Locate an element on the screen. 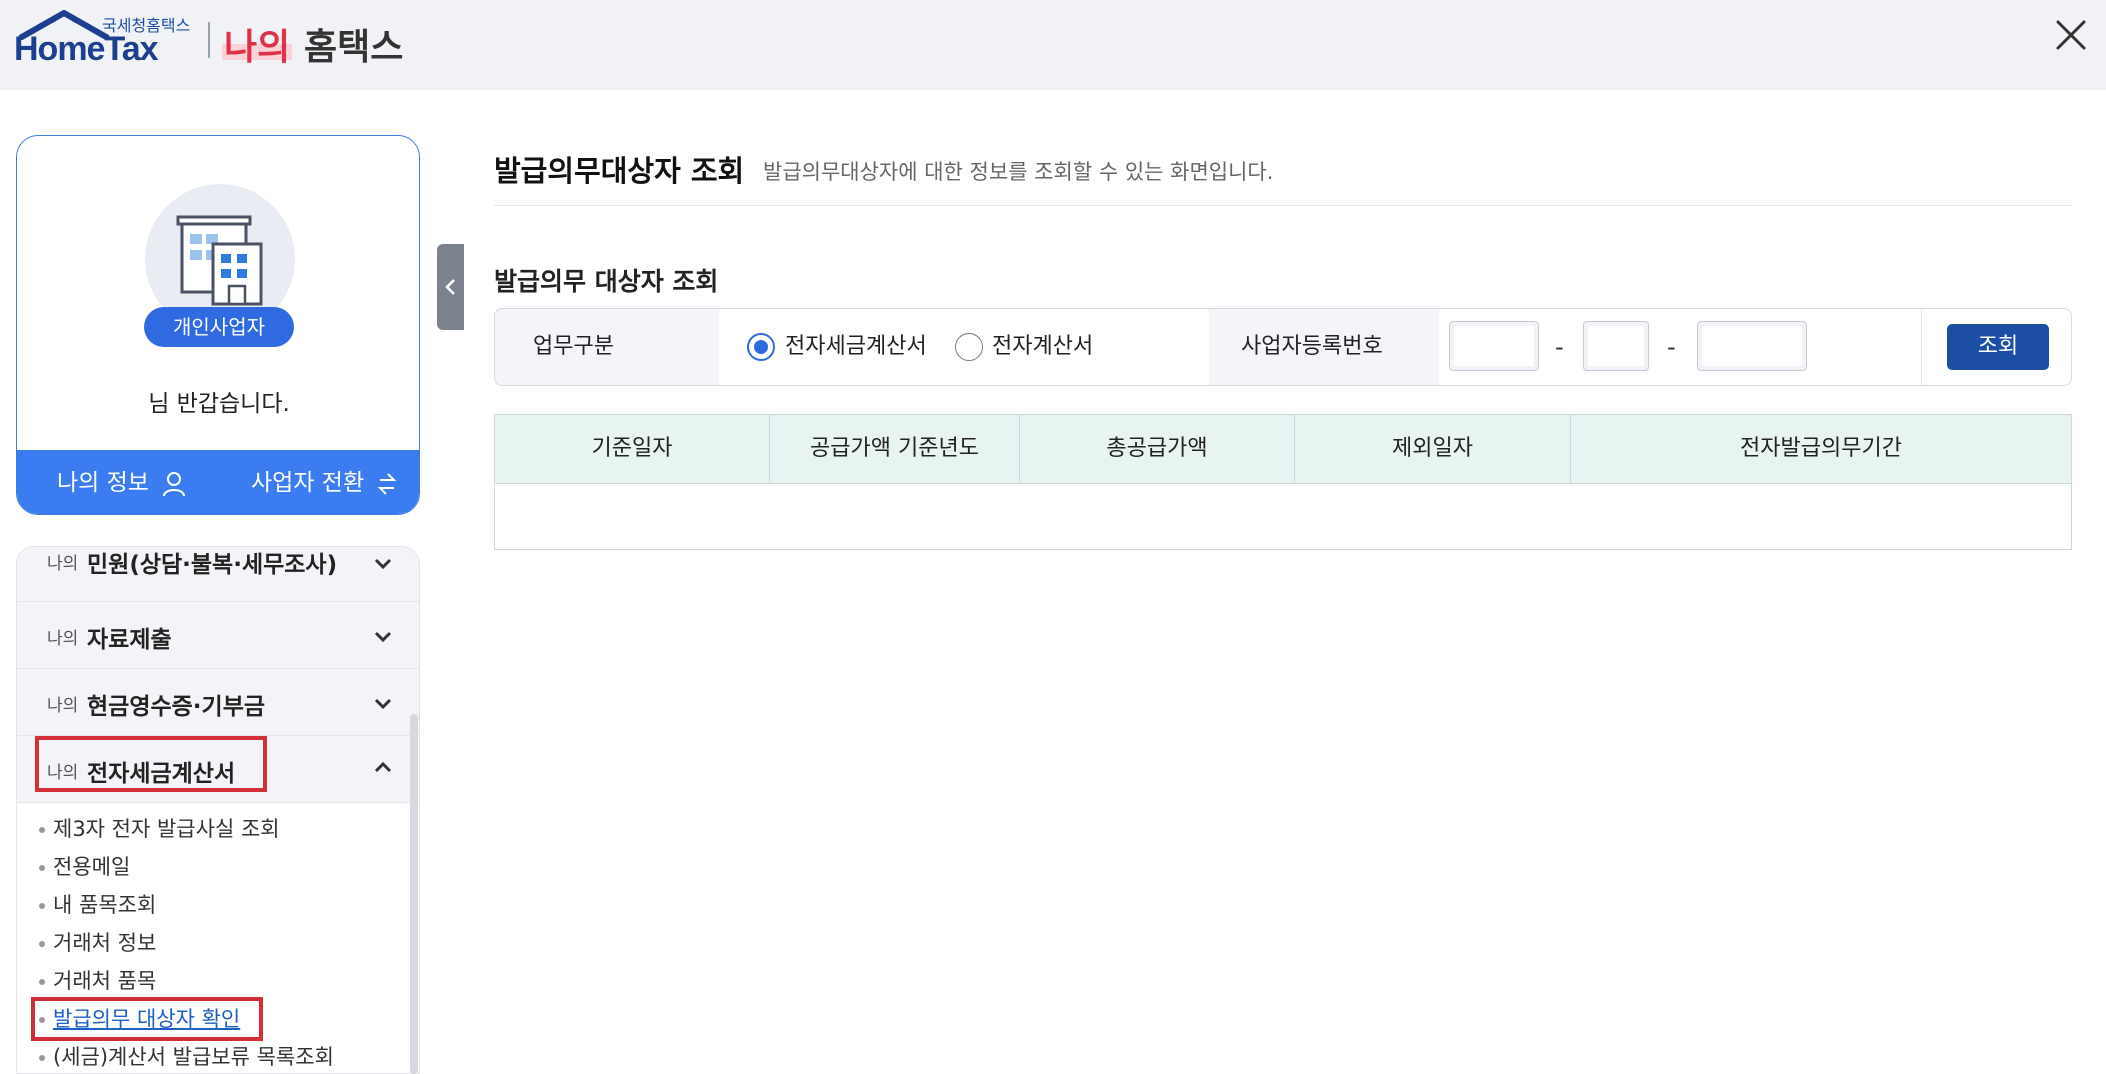 Image resolution: width=2106 pixels, height=1074 pixels. sidebar-collapse-button is located at coordinates (450, 287).